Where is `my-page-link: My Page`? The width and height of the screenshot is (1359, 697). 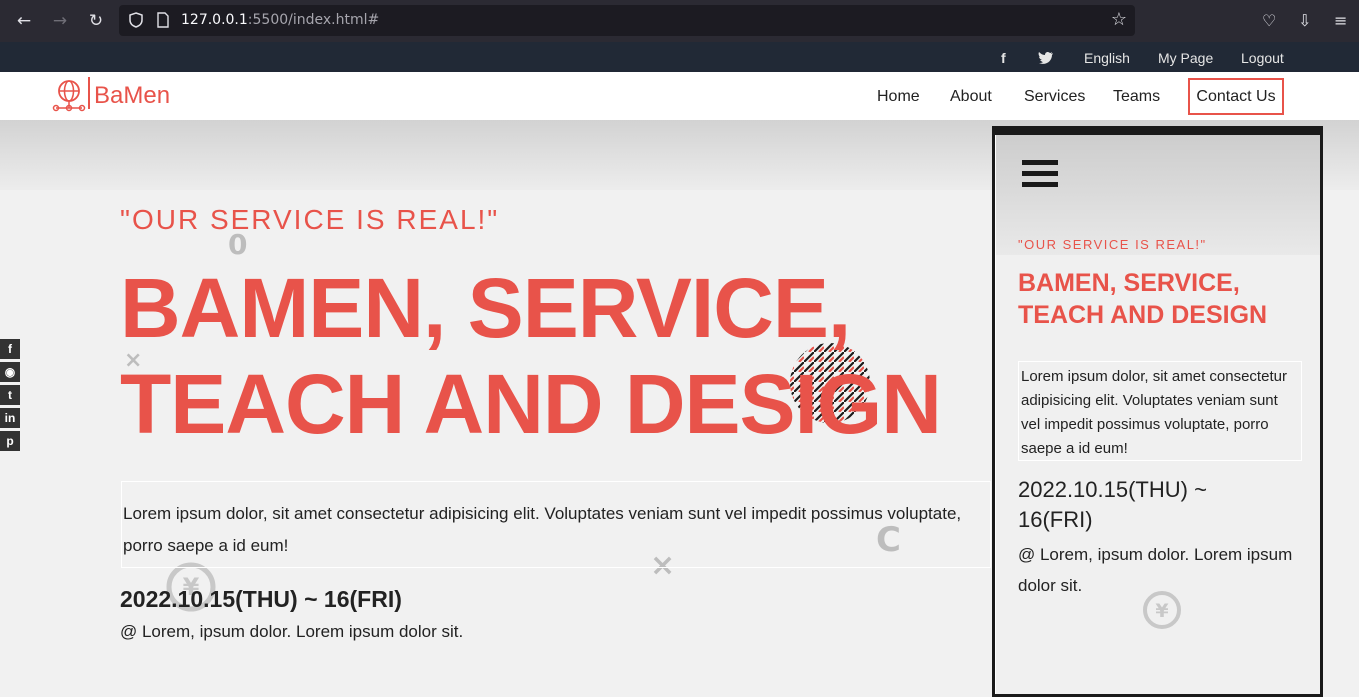
my-page-link: My Page is located at coordinates (1185, 58).